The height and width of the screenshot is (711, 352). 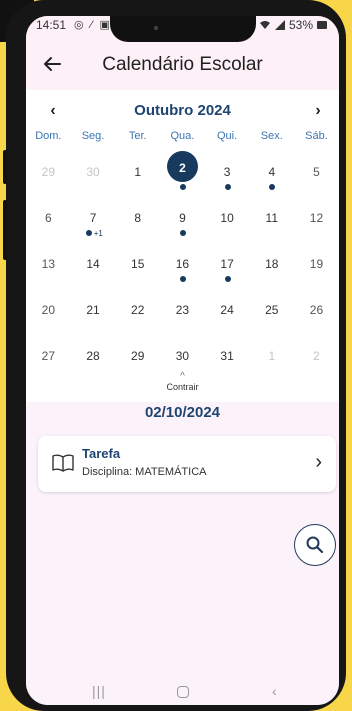 I want to click on weekday-label: Sex., so click(x=271, y=136).